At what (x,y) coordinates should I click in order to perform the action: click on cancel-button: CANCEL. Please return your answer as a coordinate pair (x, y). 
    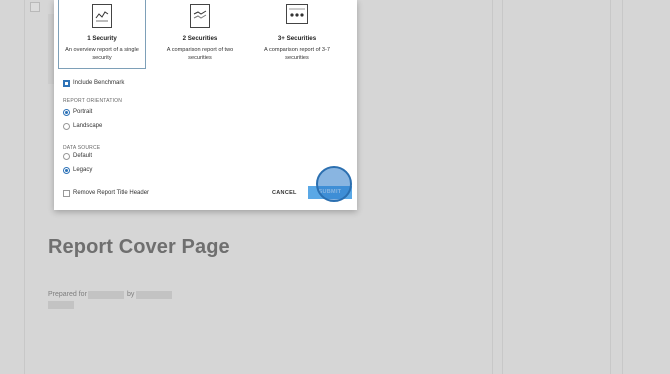
    Looking at the image, I should click on (284, 193).